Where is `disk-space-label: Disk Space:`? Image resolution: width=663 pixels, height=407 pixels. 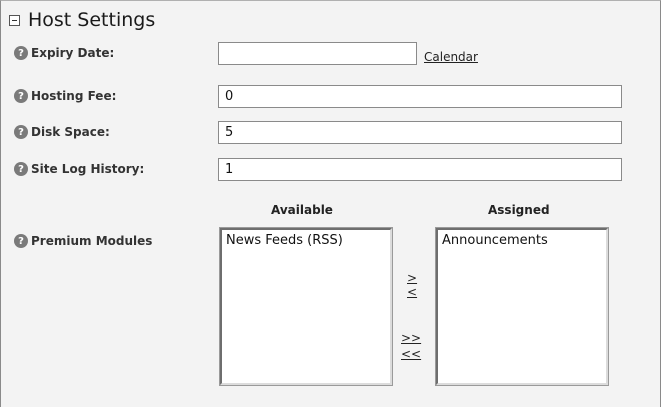
disk-space-label: Disk Space: is located at coordinates (70, 132).